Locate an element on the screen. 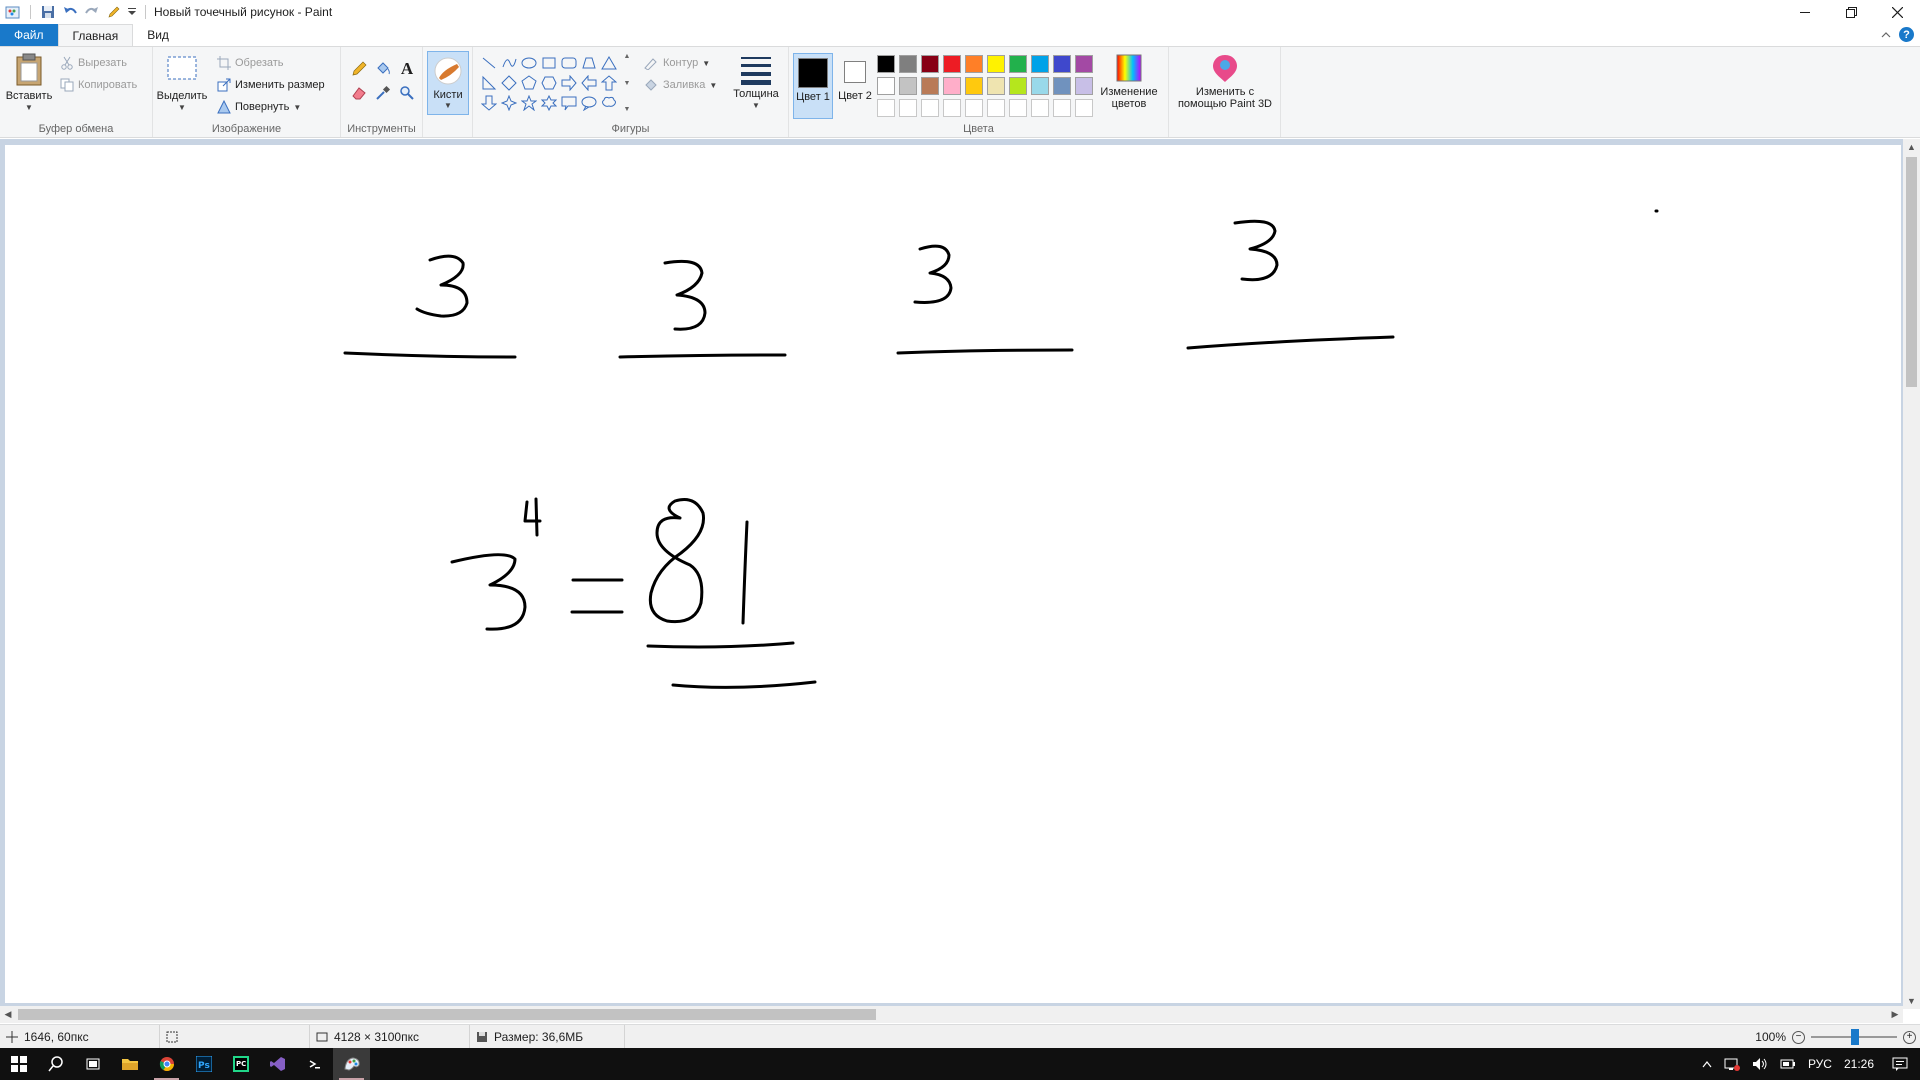  clock: 21:26 is located at coordinates (1859, 1064).